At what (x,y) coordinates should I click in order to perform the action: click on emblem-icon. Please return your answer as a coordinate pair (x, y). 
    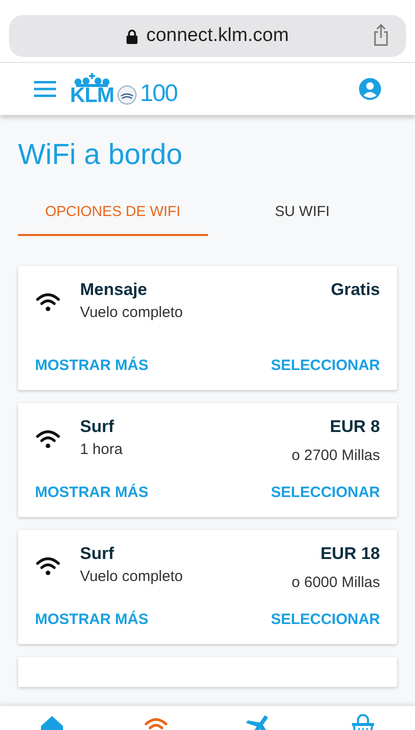
    Looking at the image, I should click on (127, 95).